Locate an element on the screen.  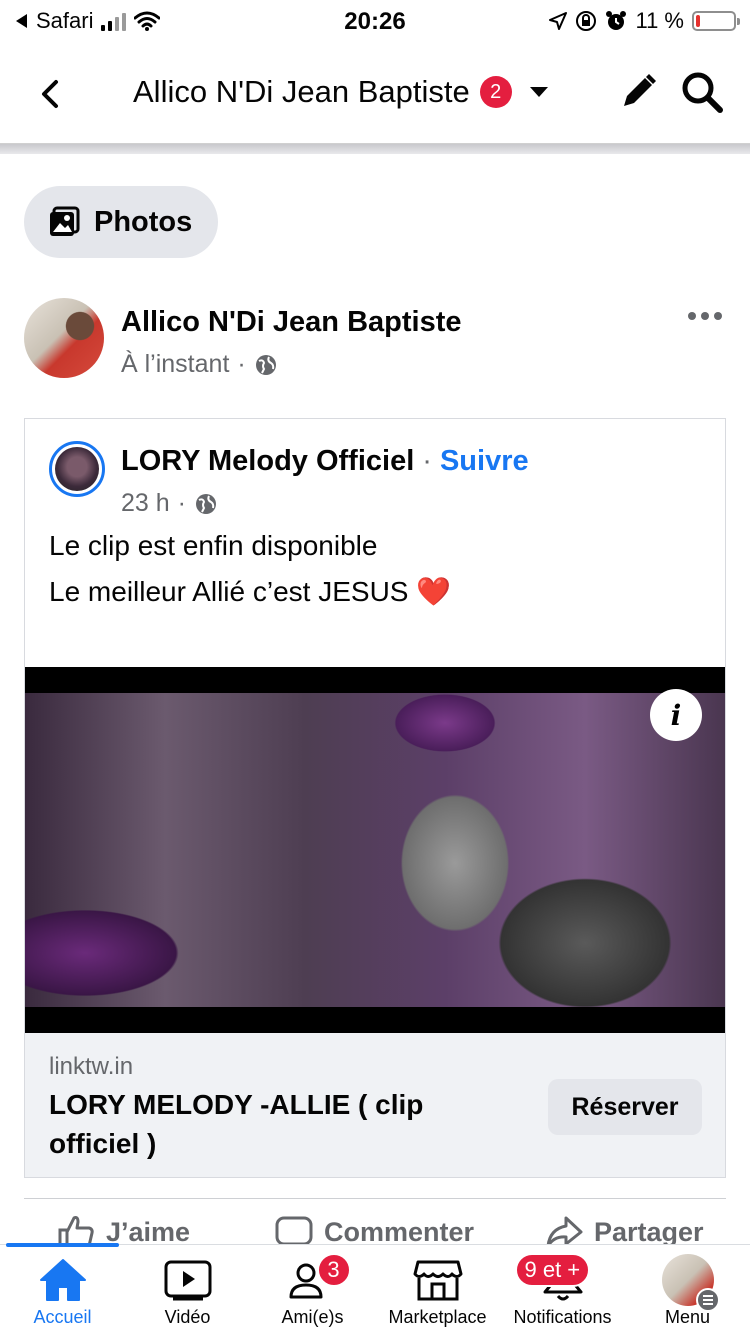
page-title: Allico N'Di Jean Baptiste is located at coordinates (301, 91).